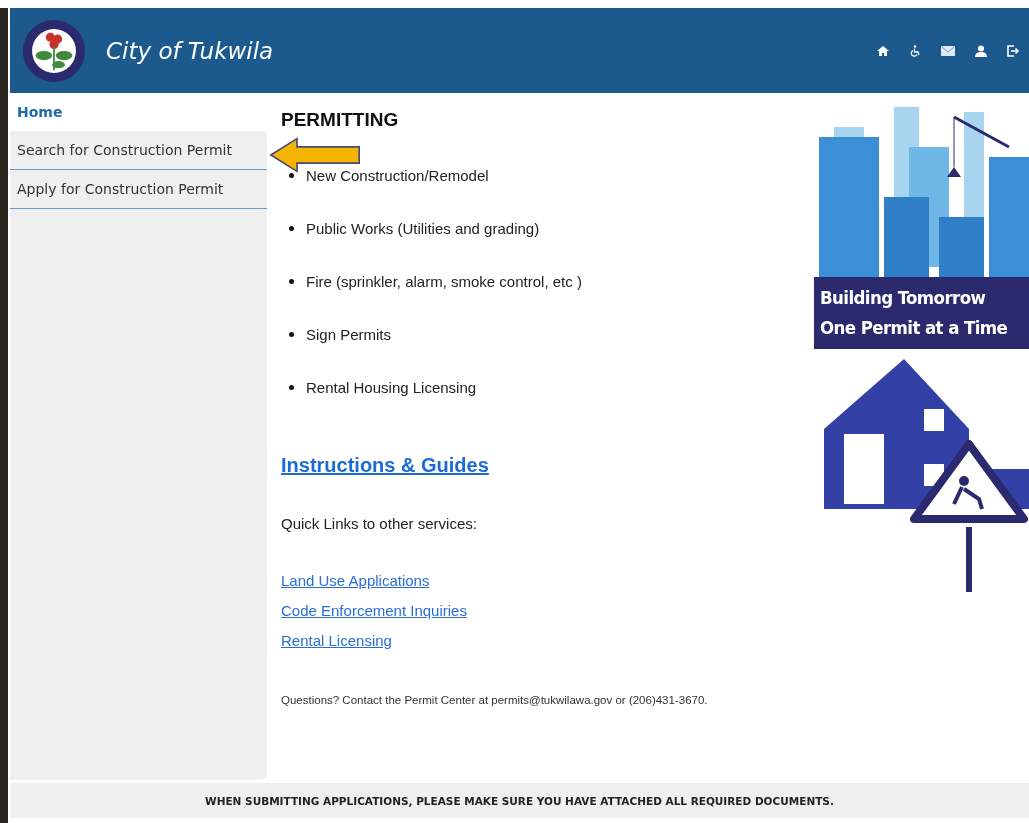 The image size is (1029, 823). What do you see at coordinates (915, 50) in the screenshot?
I see `wheelchair-icon` at bounding box center [915, 50].